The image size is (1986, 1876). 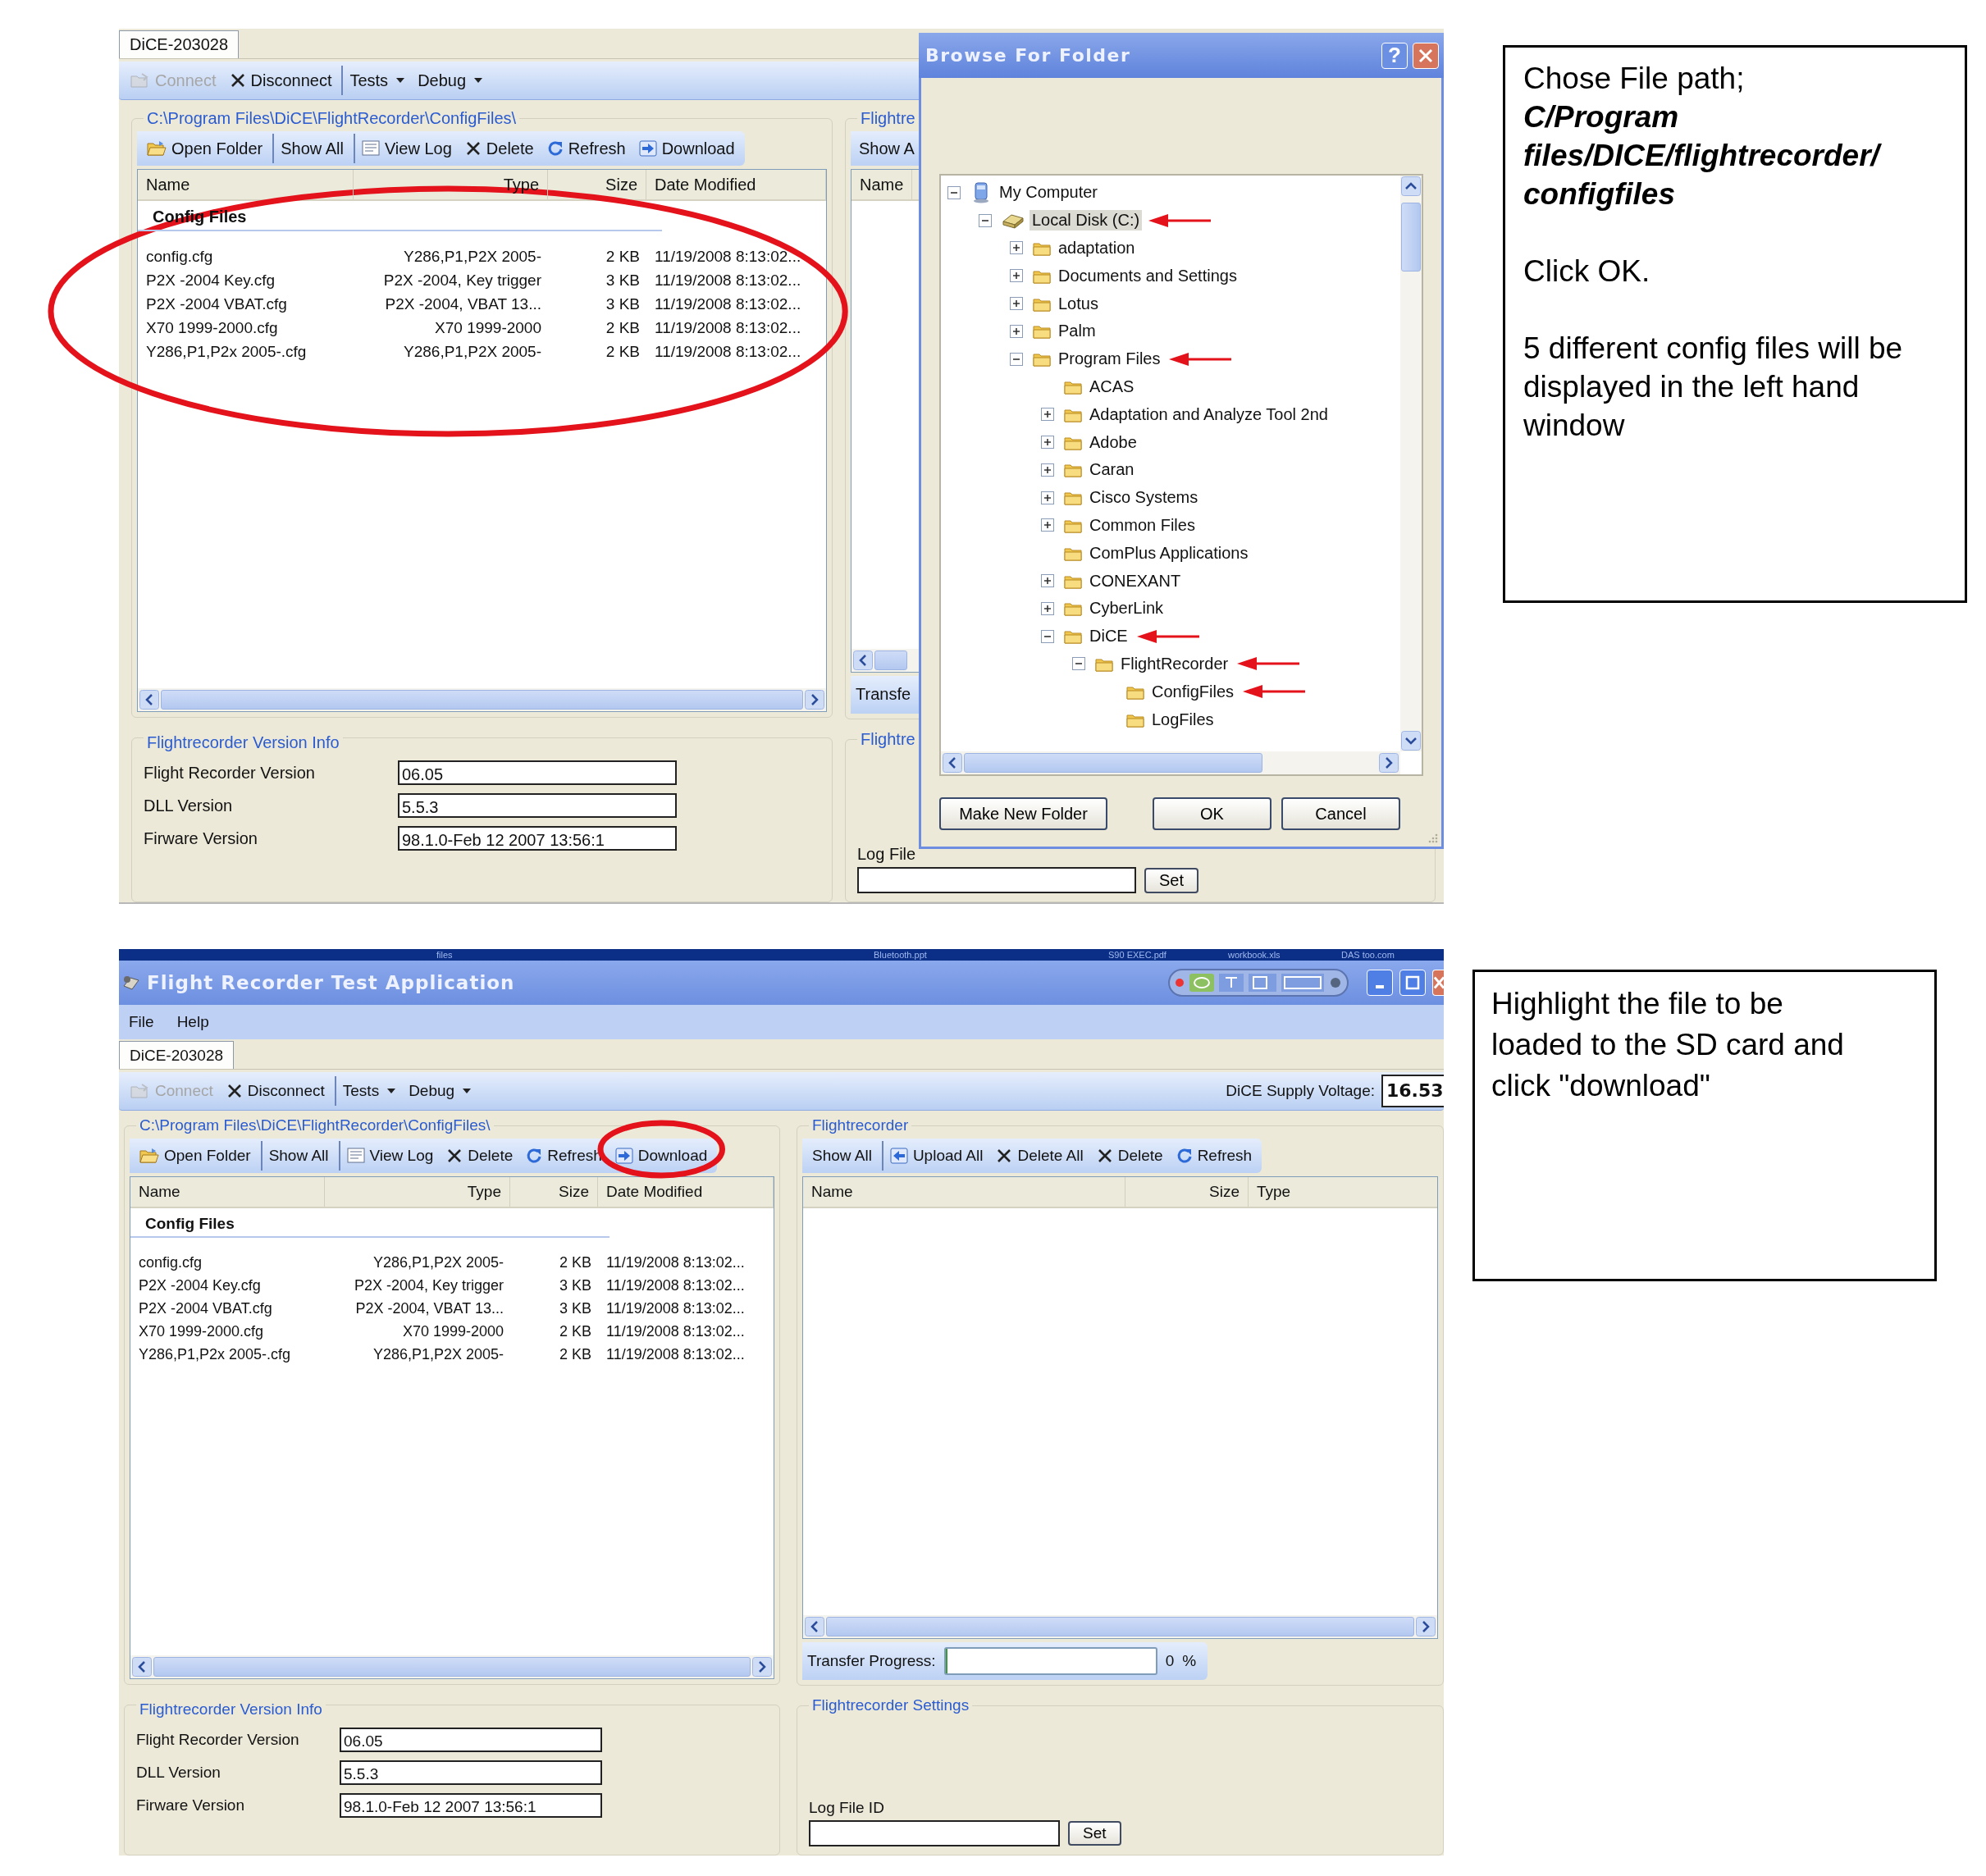 I want to click on tree-item: LogFiles, so click(x=1183, y=719).